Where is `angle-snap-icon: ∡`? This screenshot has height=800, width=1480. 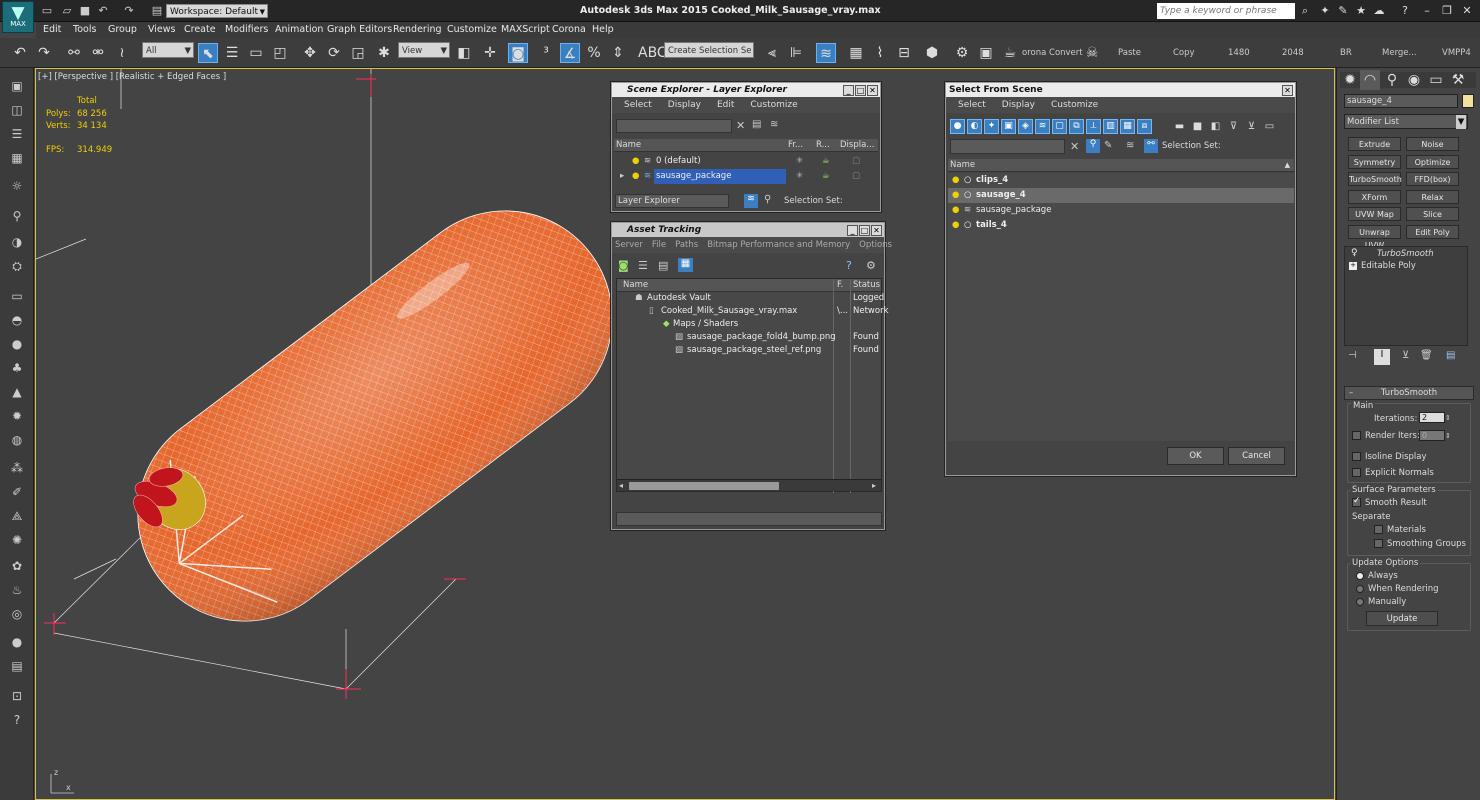 angle-snap-icon: ∡ is located at coordinates (570, 53).